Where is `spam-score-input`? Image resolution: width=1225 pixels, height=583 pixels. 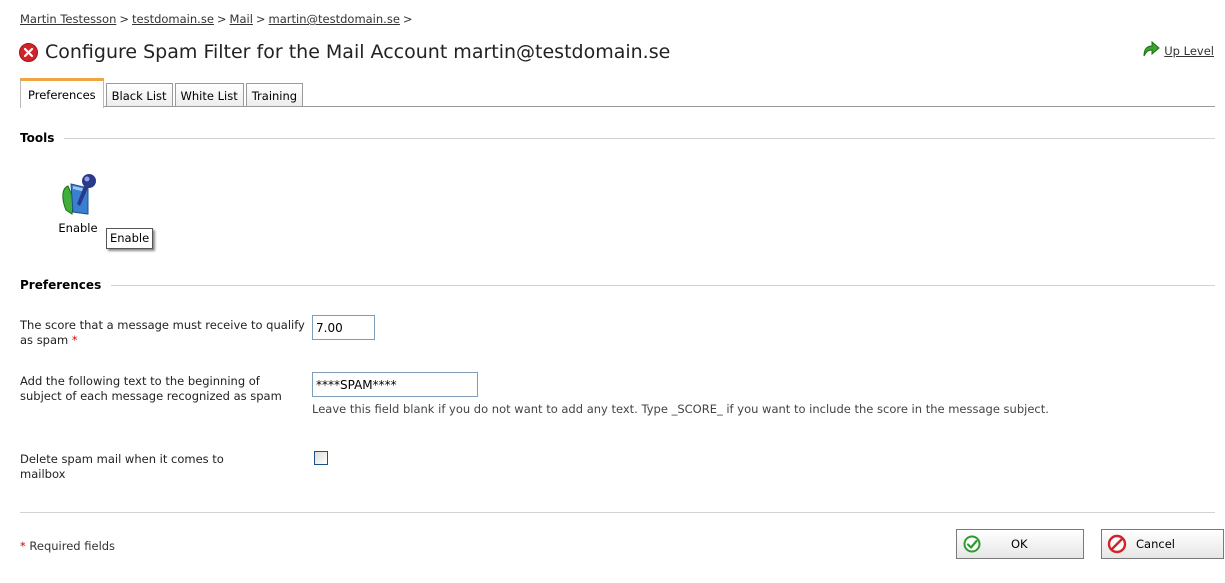
spam-score-input is located at coordinates (343, 327).